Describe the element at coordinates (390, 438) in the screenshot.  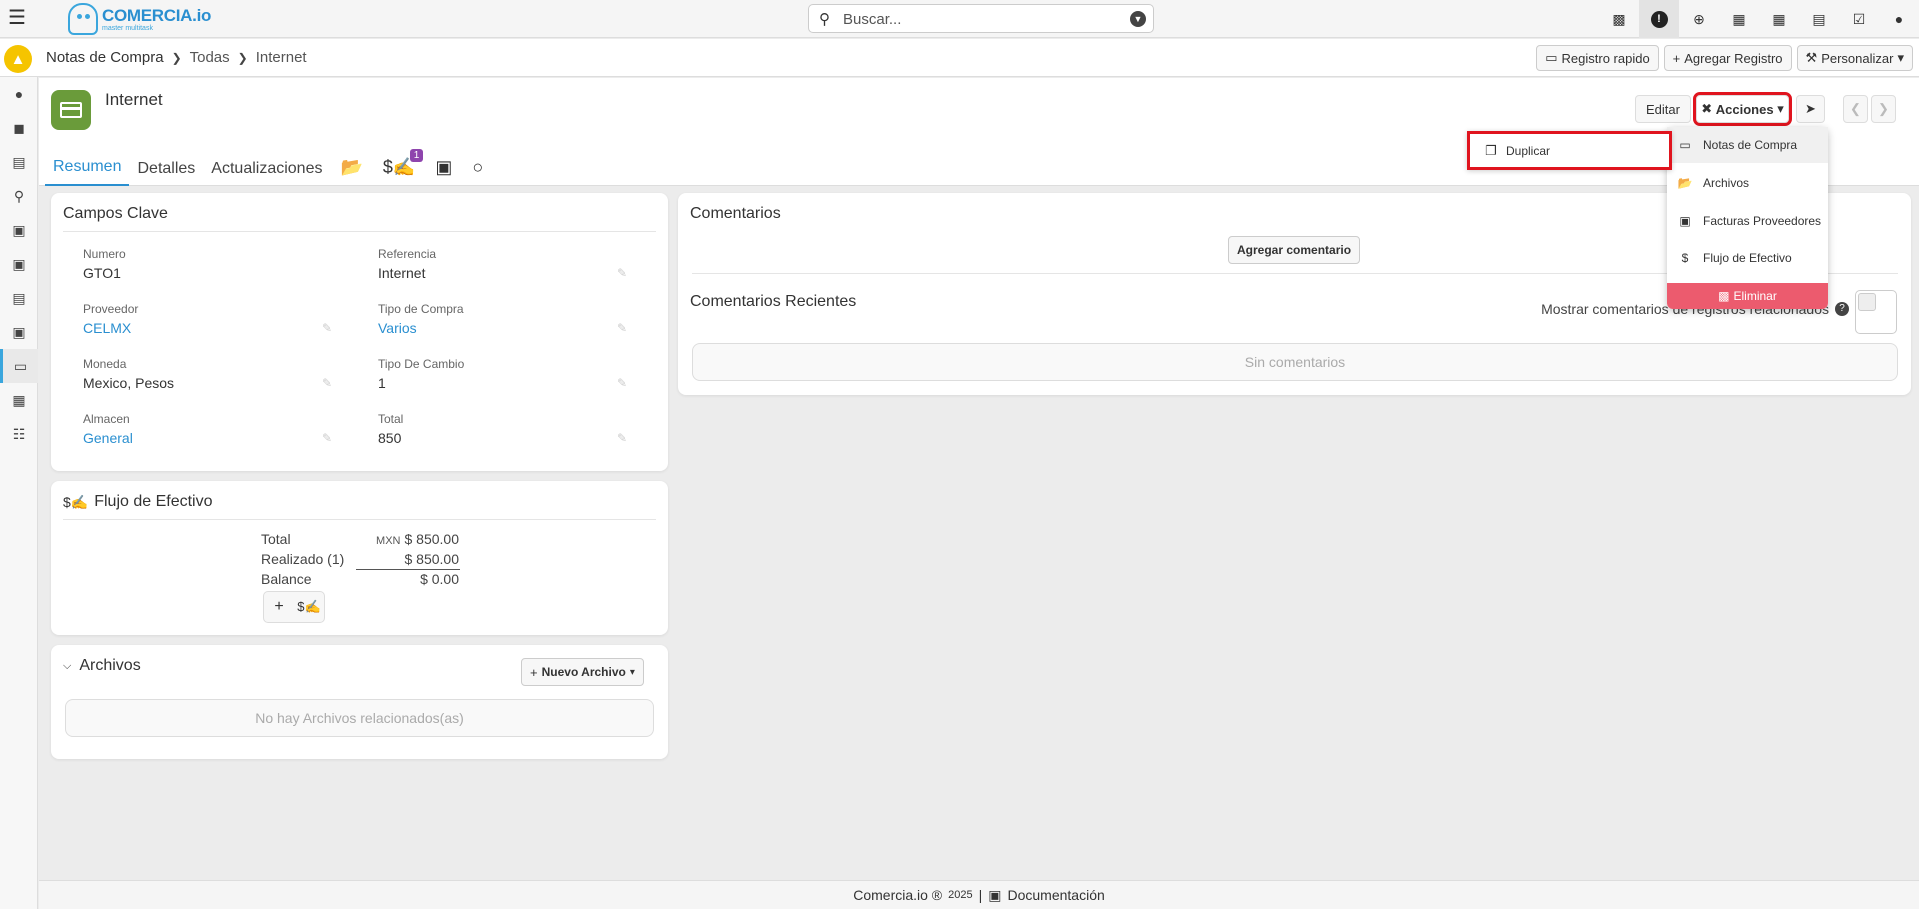
I see `total-value: 850` at that location.